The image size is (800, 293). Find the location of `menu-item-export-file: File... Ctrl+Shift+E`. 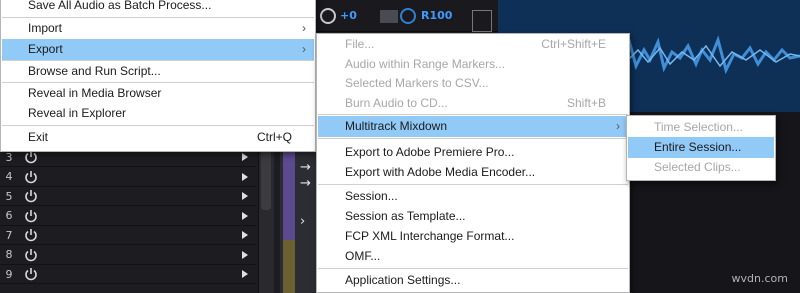

menu-item-export-file: File... Ctrl+Shift+E is located at coordinates (473, 44).